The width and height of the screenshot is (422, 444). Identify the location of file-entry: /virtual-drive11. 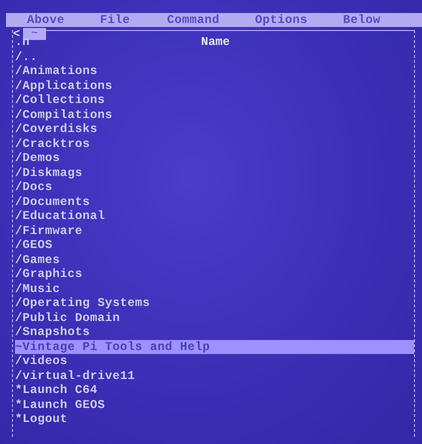
(214, 375).